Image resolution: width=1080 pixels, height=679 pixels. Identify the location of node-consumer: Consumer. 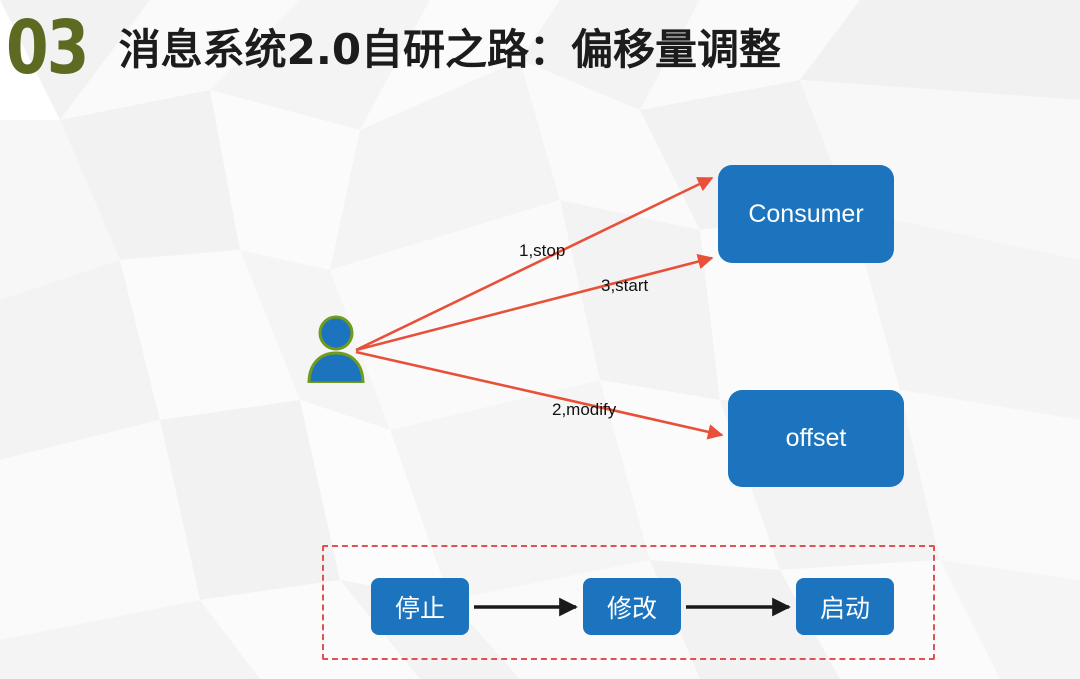
(806, 214).